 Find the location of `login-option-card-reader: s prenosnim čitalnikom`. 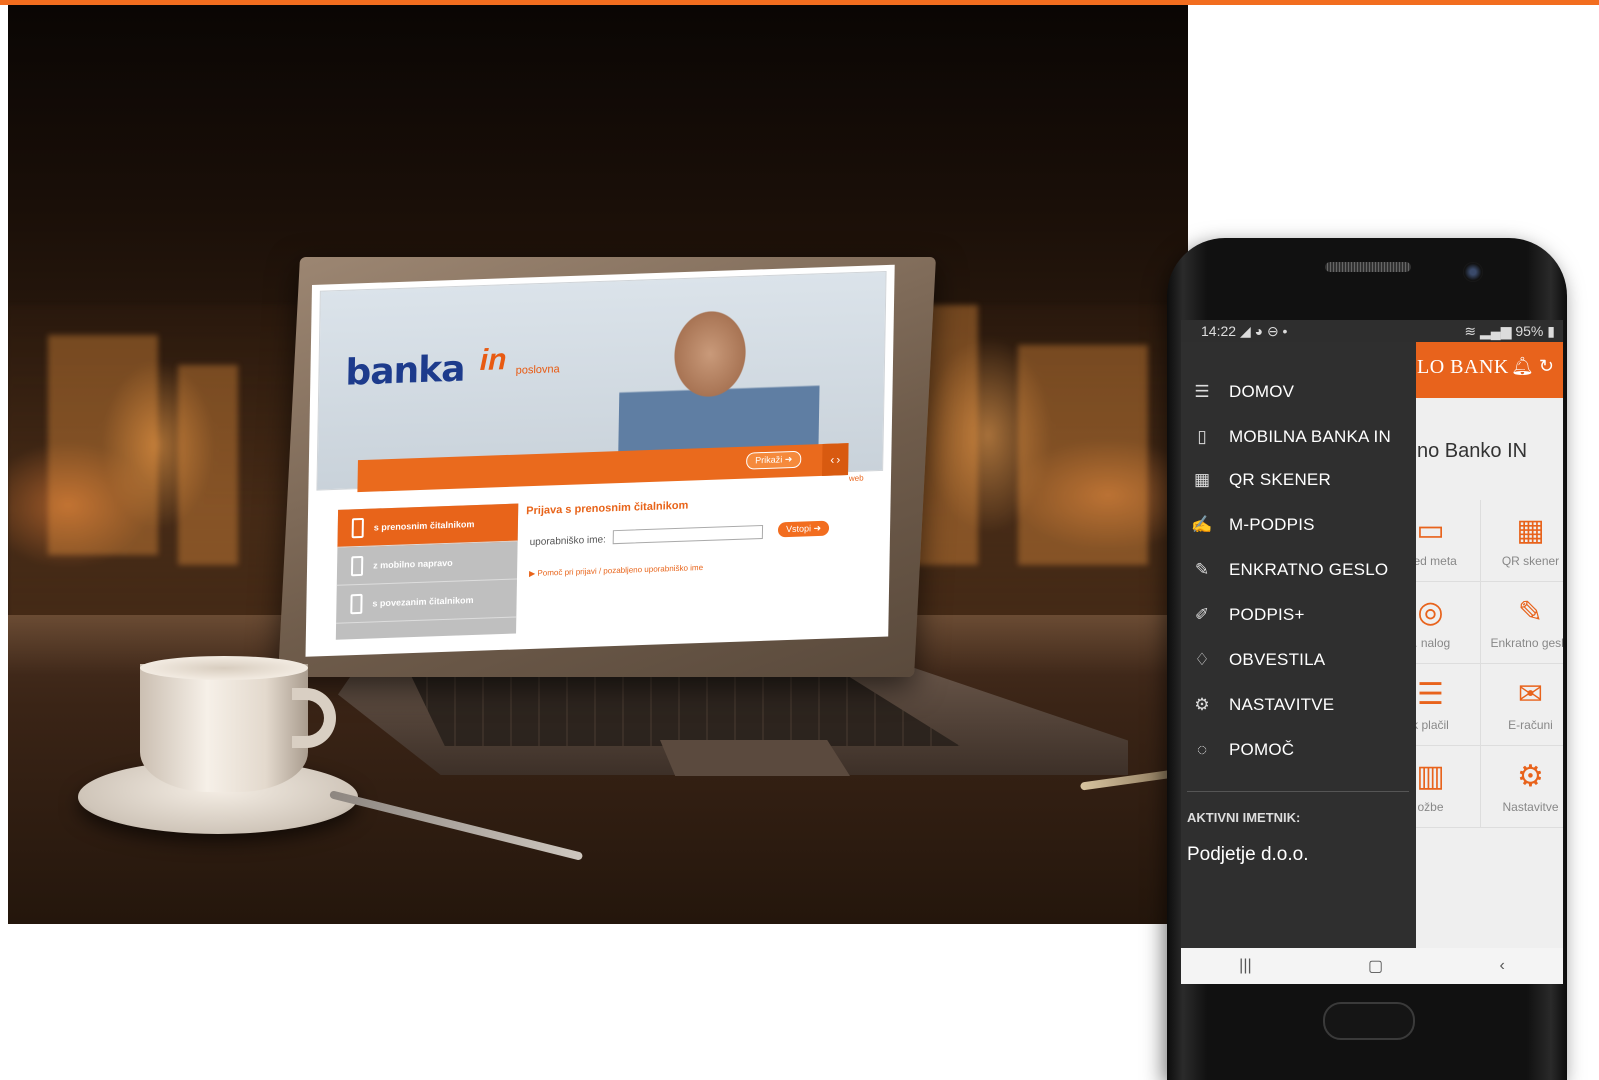

login-option-card-reader: s prenosnim čitalnikom is located at coordinates (428, 525).